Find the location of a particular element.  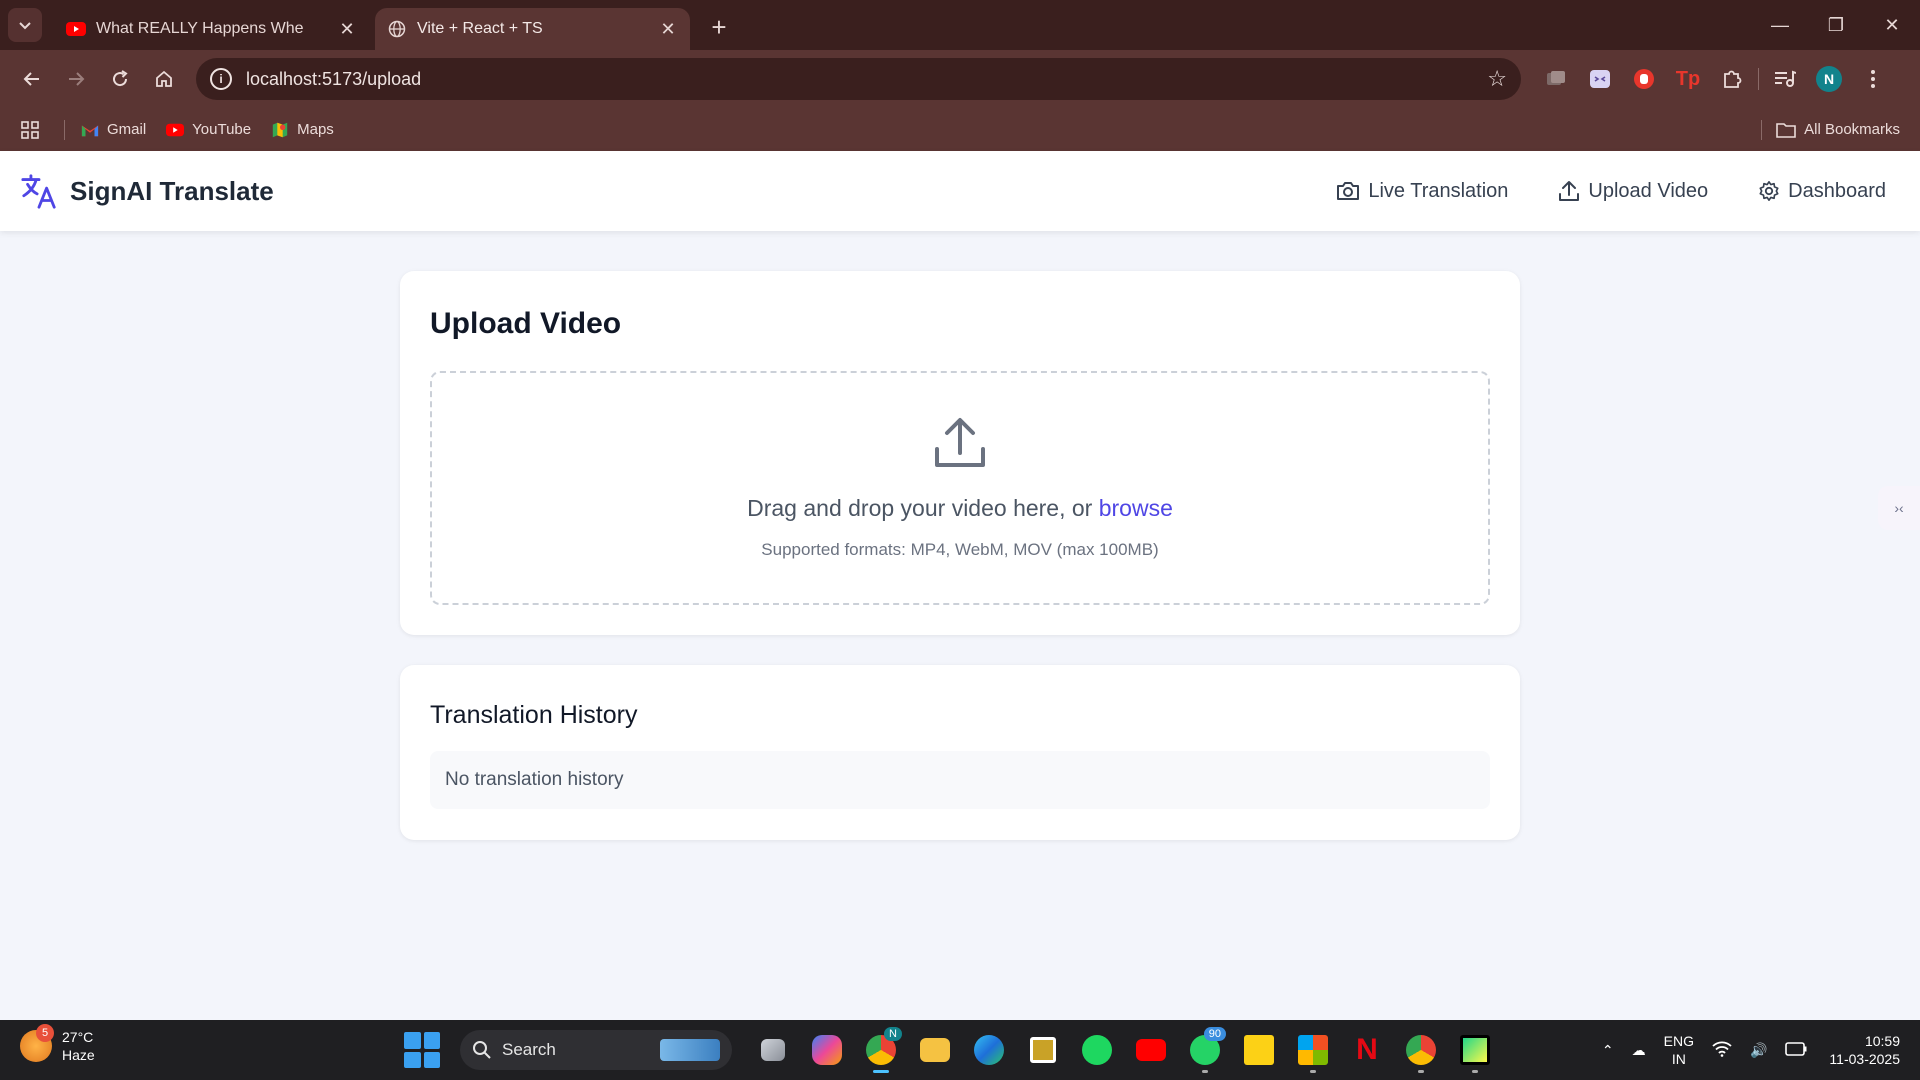

bookmark-maps: Maps is located at coordinates (302, 130).